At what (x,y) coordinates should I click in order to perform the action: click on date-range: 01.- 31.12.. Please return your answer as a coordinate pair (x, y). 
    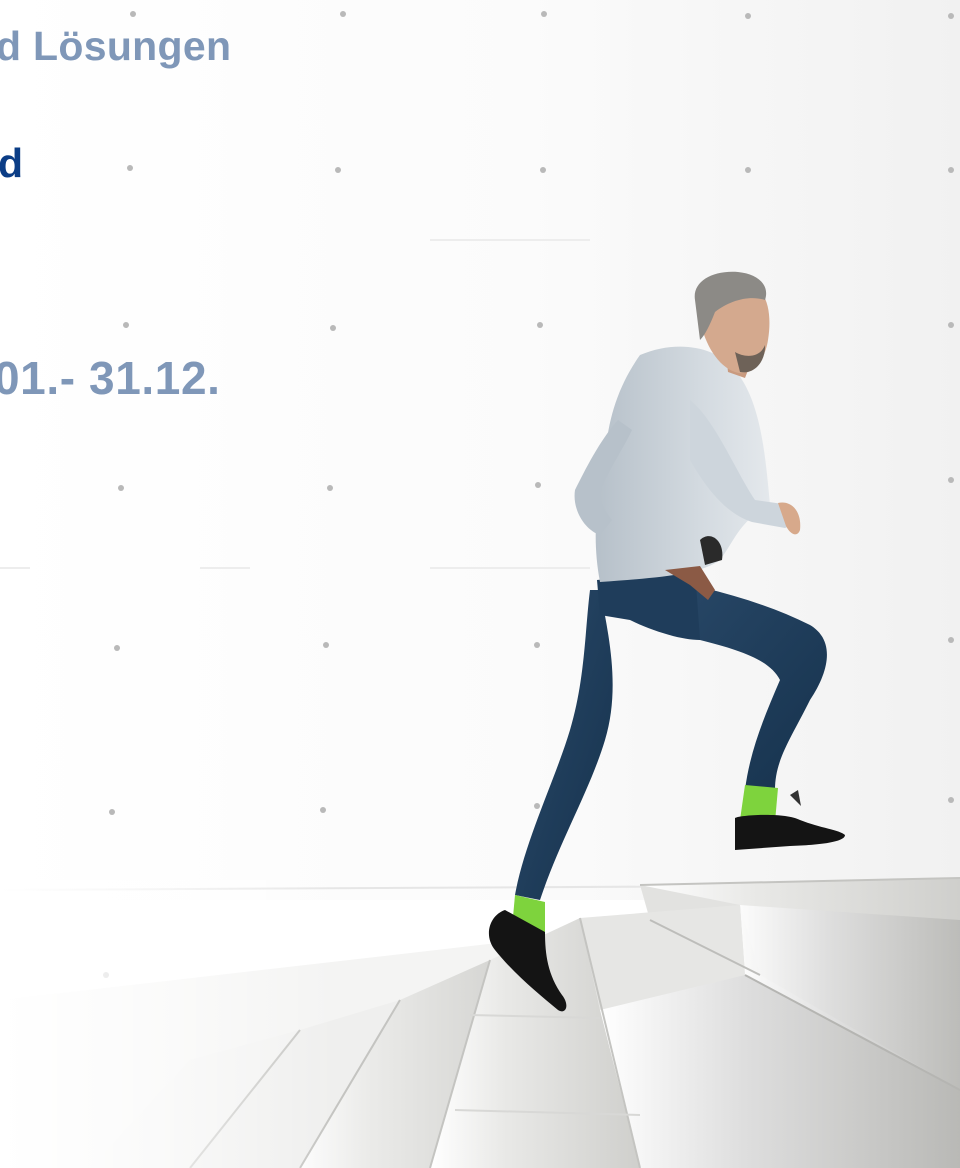
    Looking at the image, I should click on (110, 378).